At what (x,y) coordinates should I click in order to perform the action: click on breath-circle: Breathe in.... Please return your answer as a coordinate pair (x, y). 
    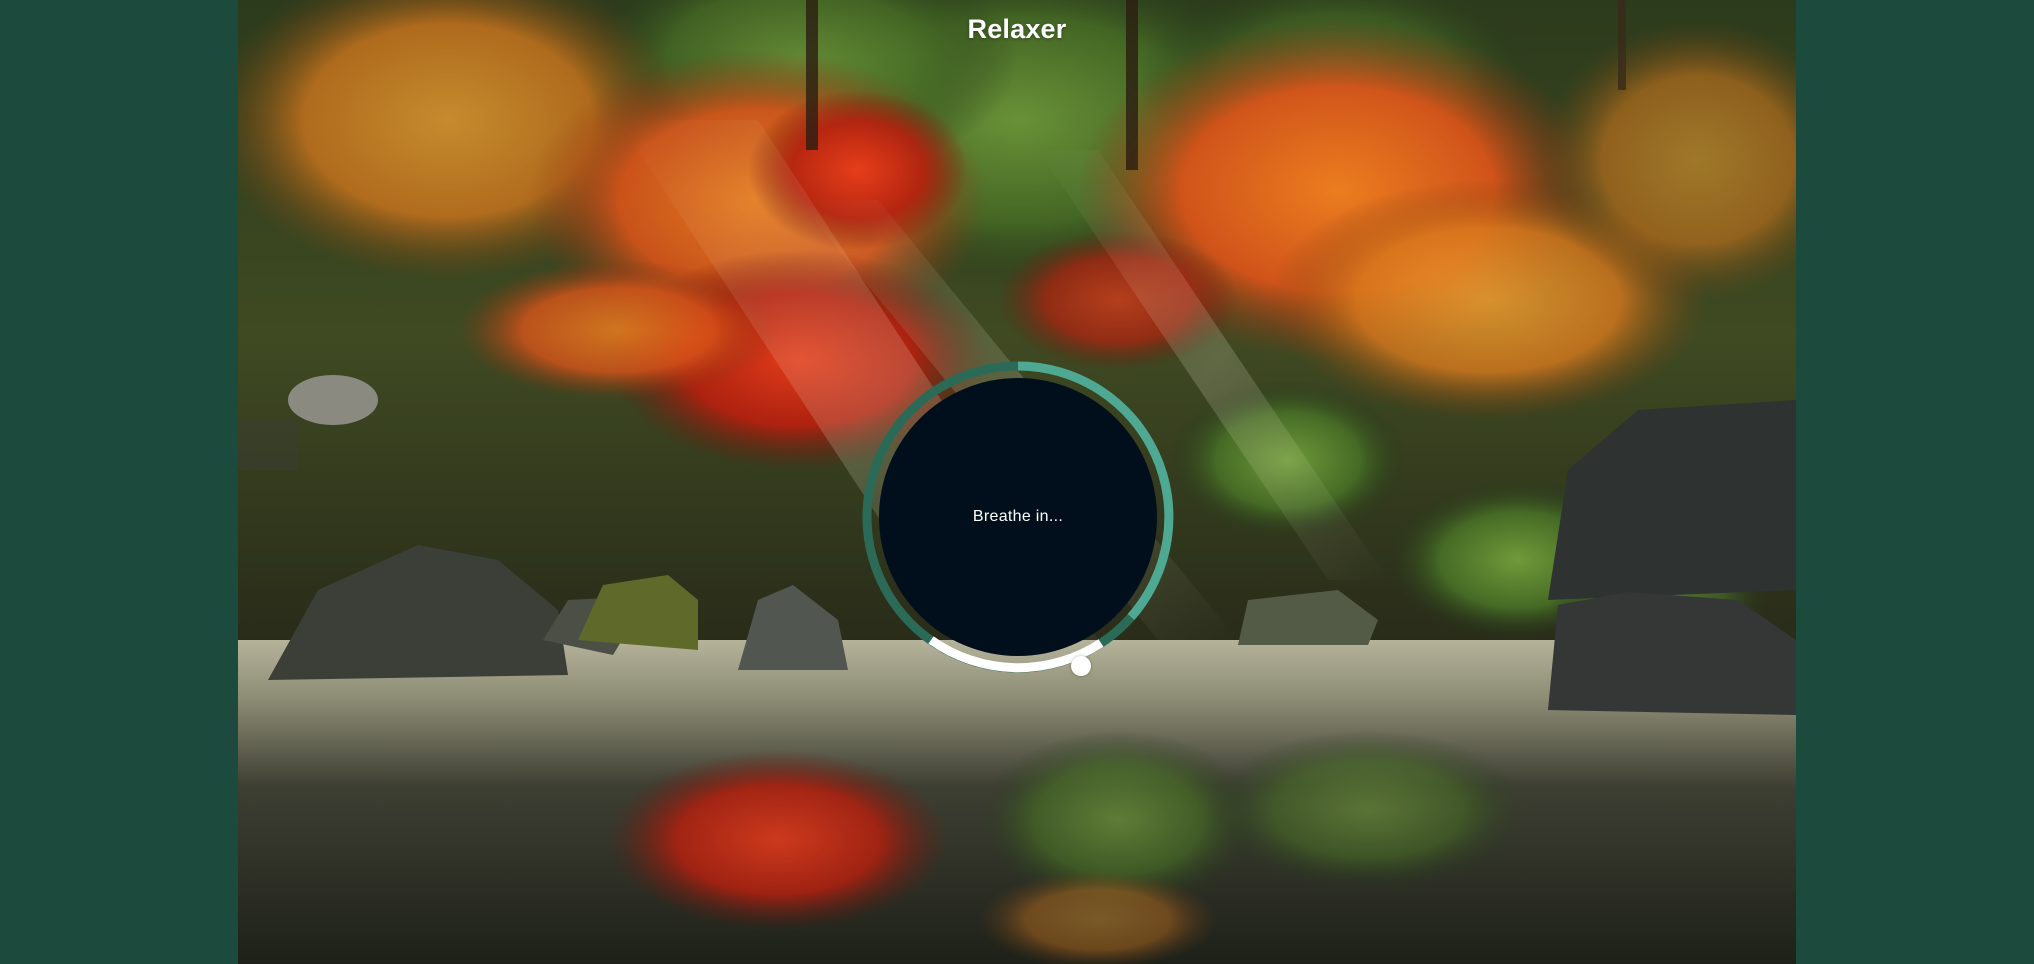
    Looking at the image, I should click on (1018, 518).